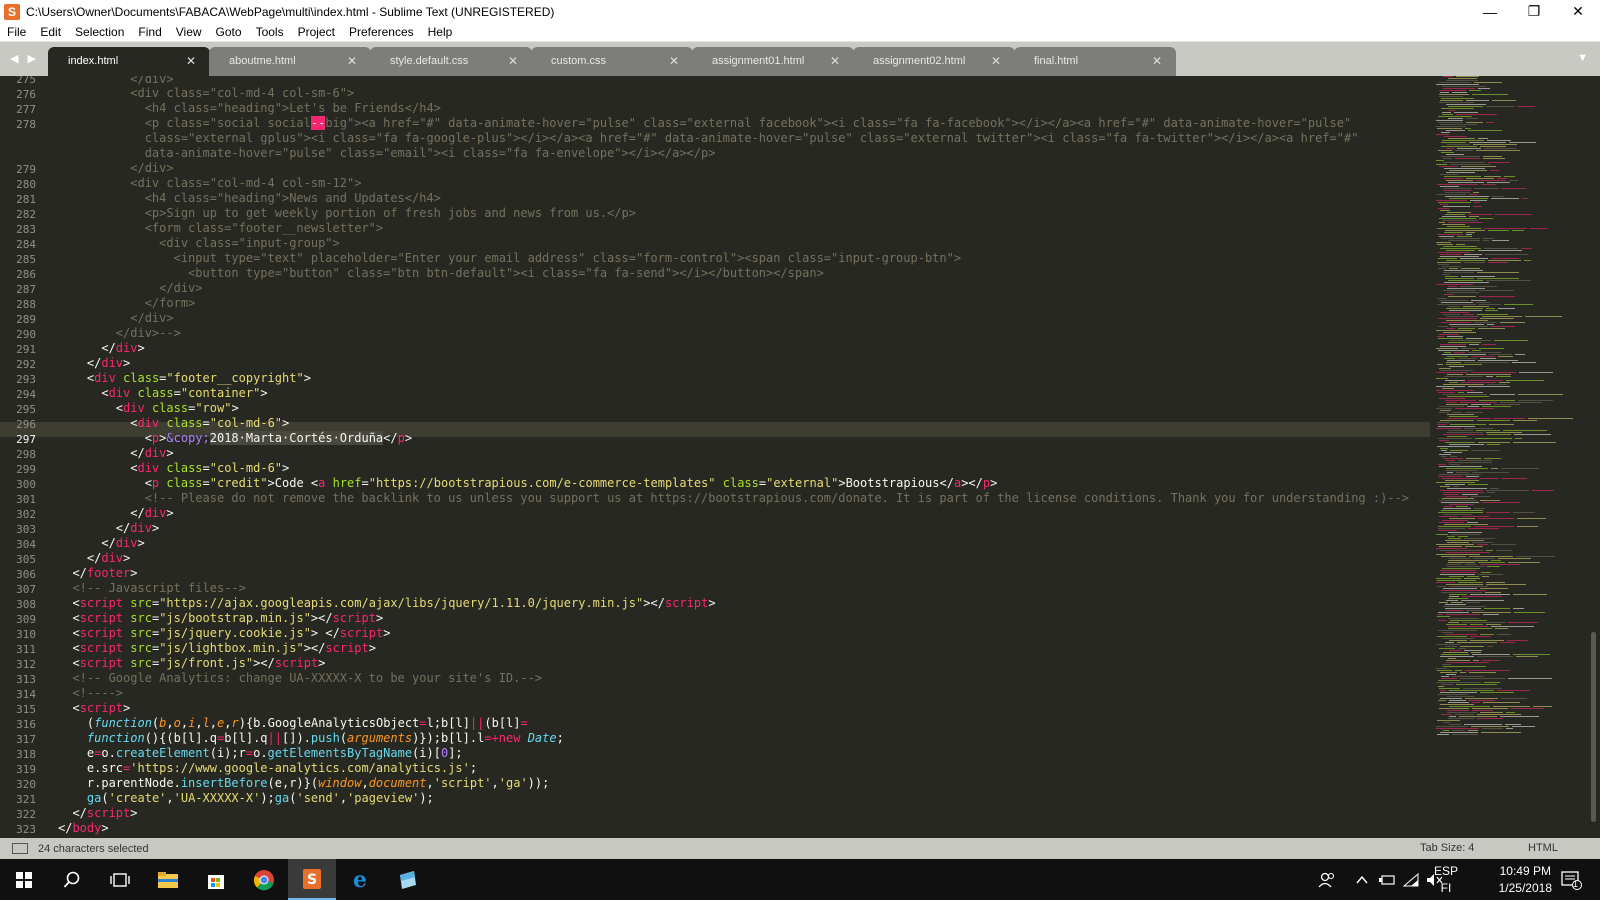  Describe the element at coordinates (16, 32) in the screenshot. I see `menu-file: File` at that location.